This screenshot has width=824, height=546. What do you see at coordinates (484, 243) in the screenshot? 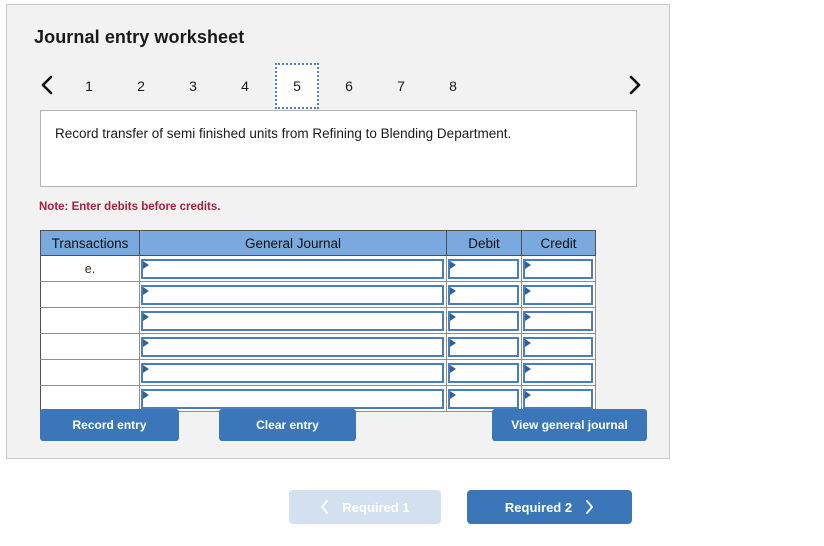
I see `column-header-debit: Debit` at bounding box center [484, 243].